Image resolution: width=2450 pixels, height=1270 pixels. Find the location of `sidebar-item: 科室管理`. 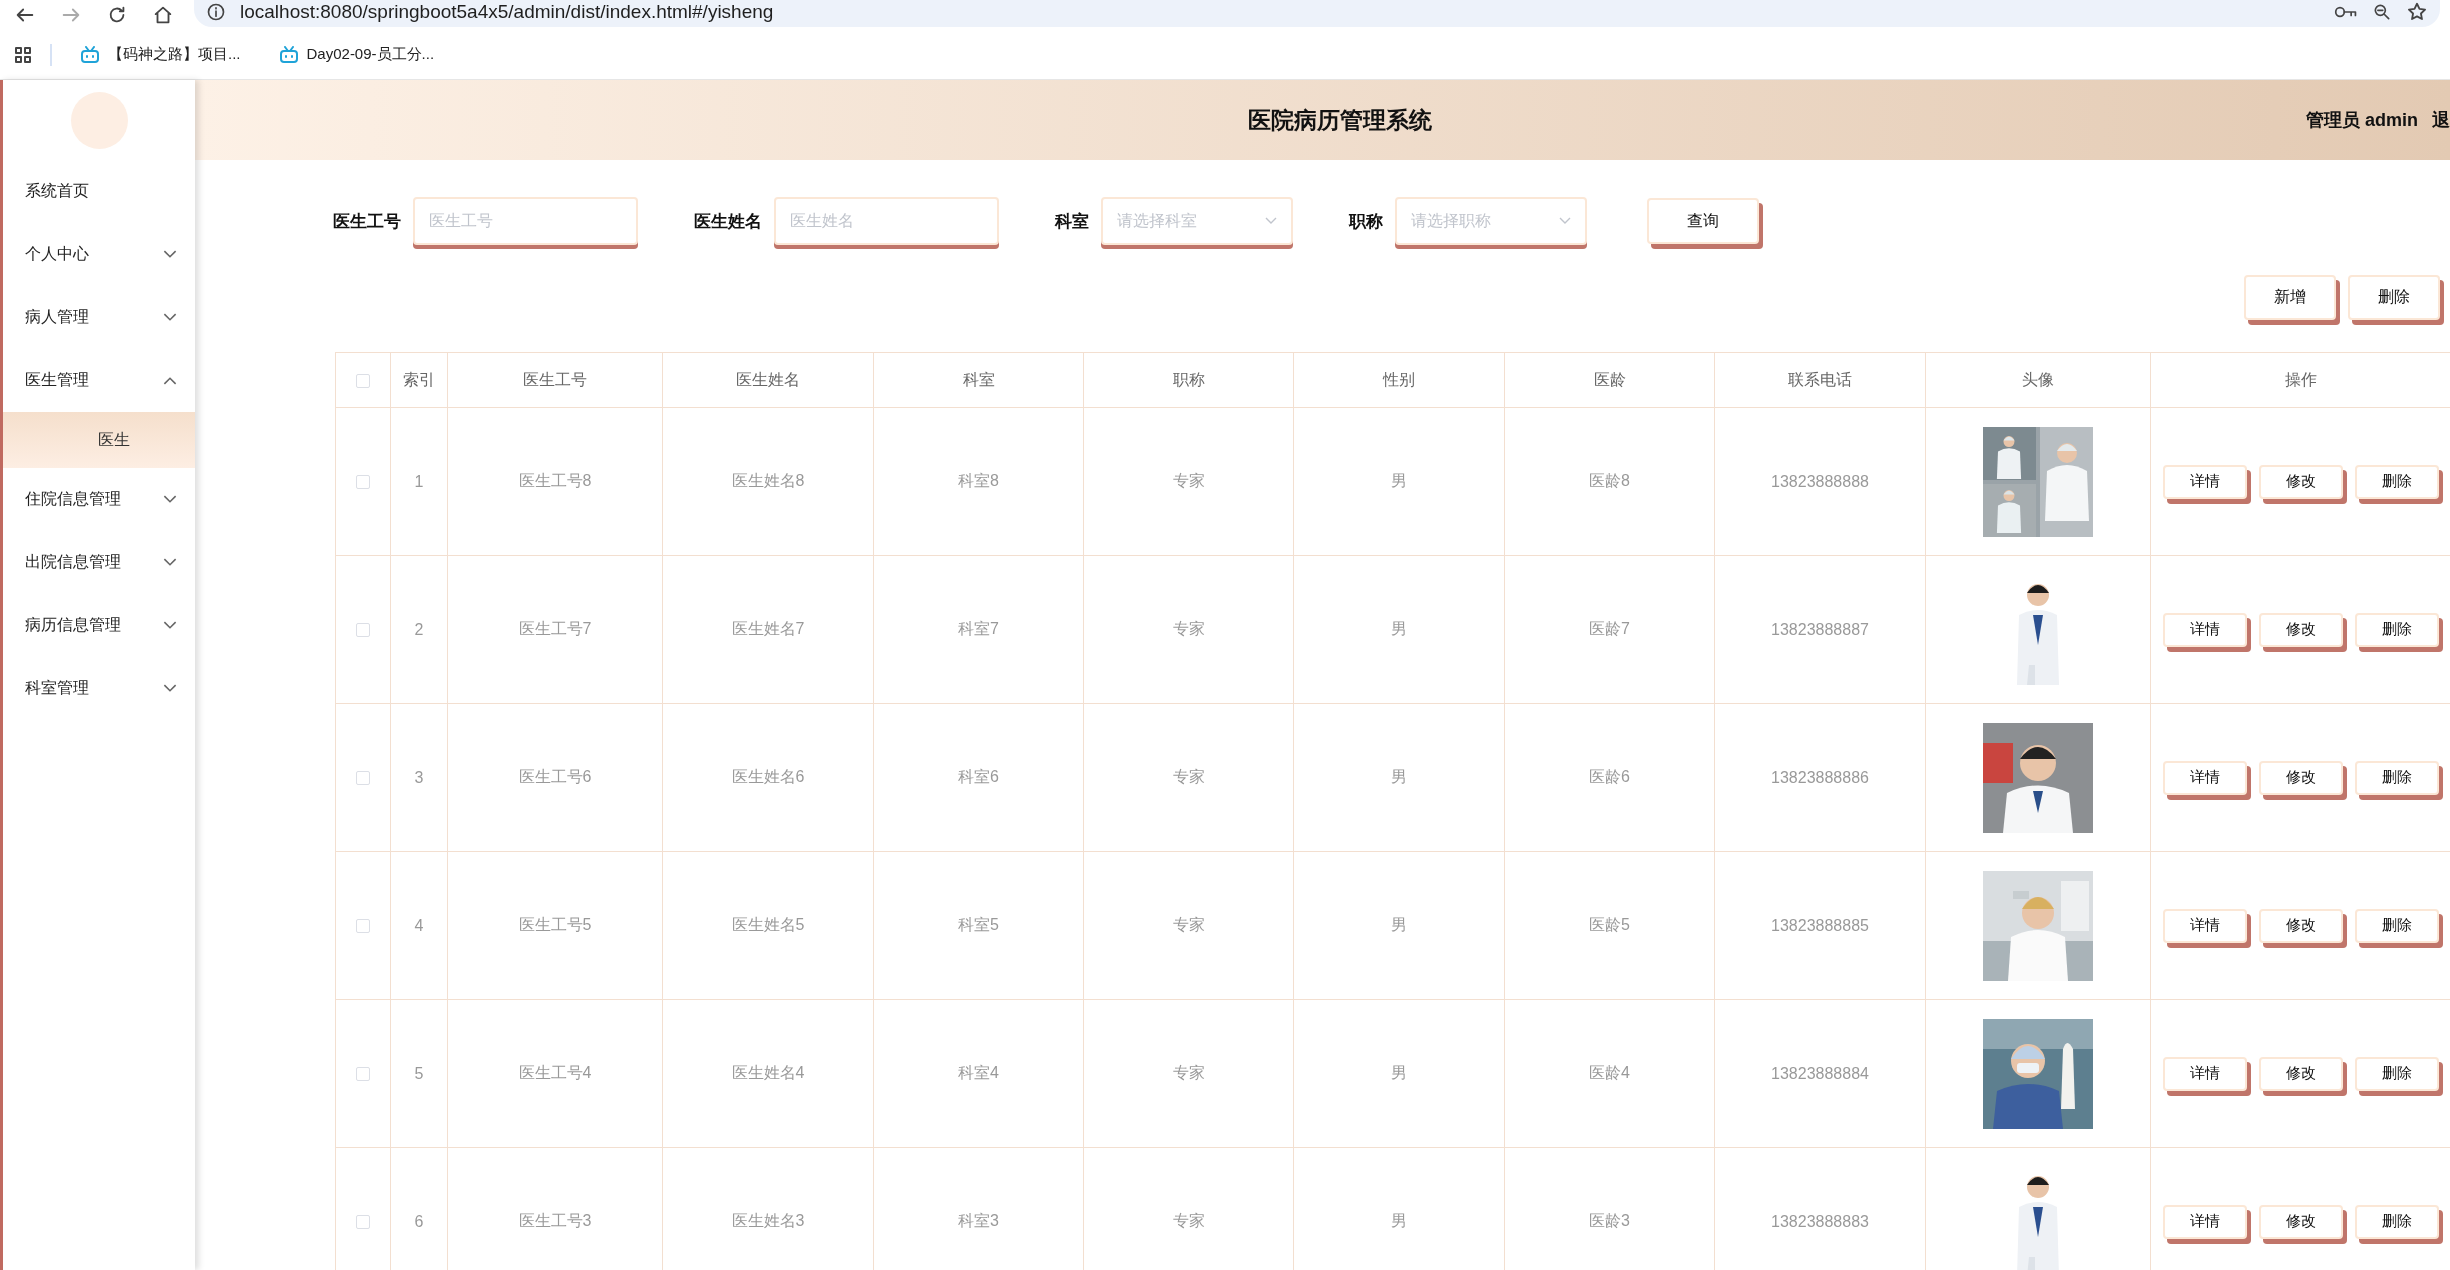

sidebar-item: 科室管理 is located at coordinates (99, 688).